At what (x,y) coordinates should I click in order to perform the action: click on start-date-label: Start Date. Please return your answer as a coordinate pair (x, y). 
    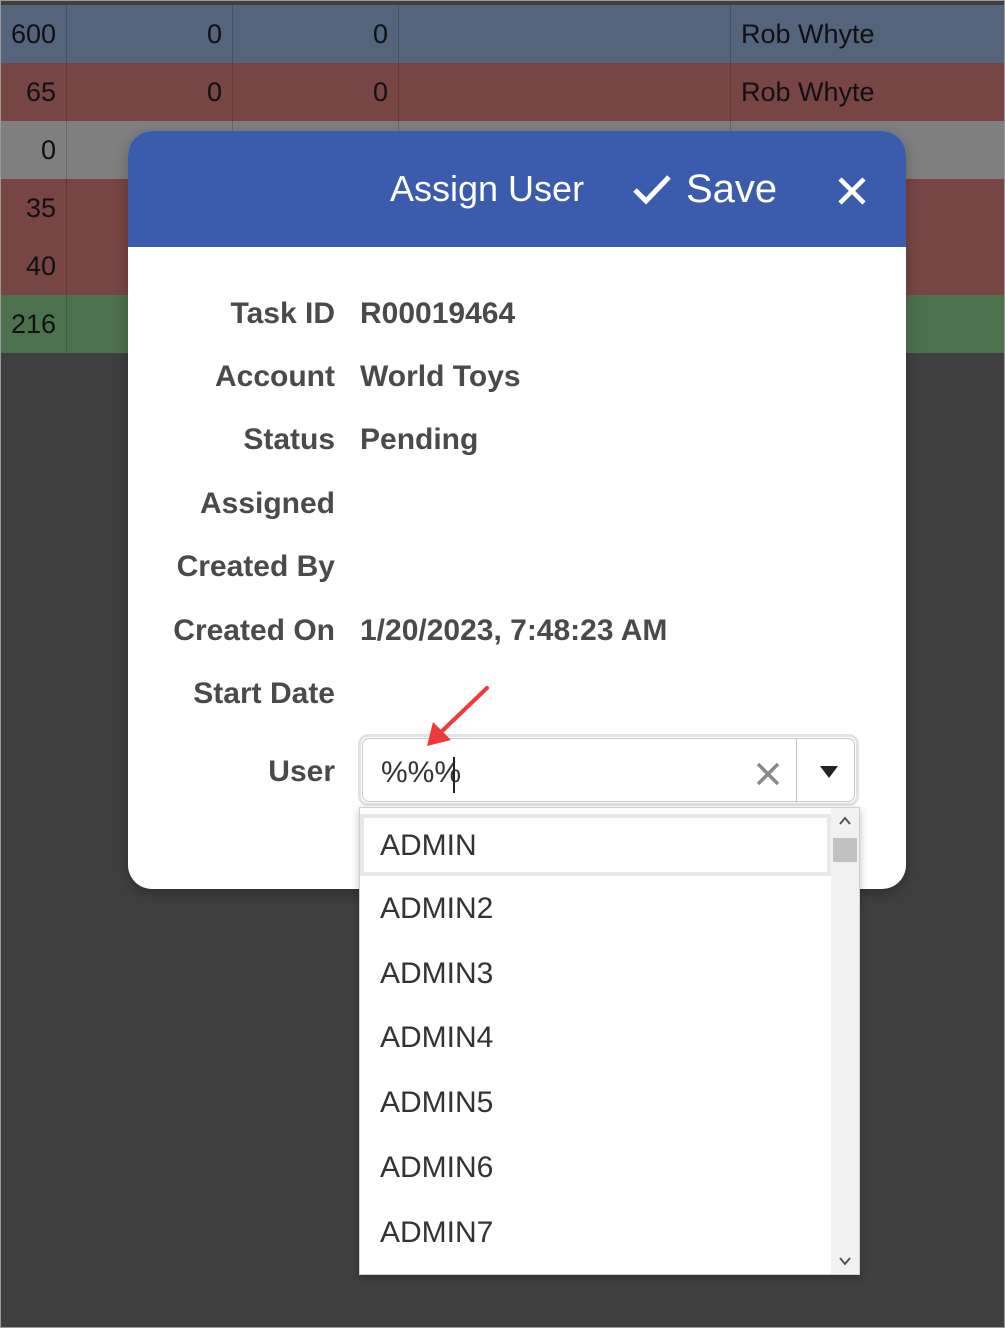
    Looking at the image, I should click on (264, 693).